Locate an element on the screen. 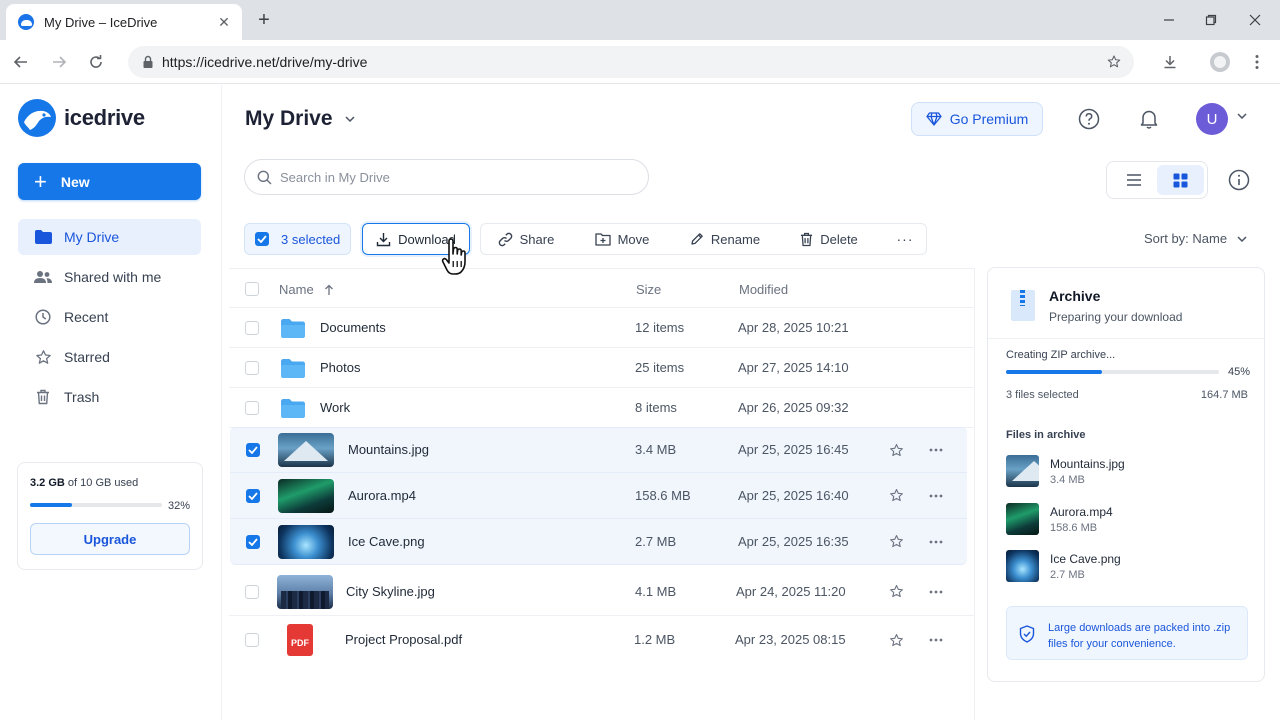 Image resolution: width=1280 pixels, height=720 pixels. archive-file-name: Mountains.jpg is located at coordinates (1087, 464).